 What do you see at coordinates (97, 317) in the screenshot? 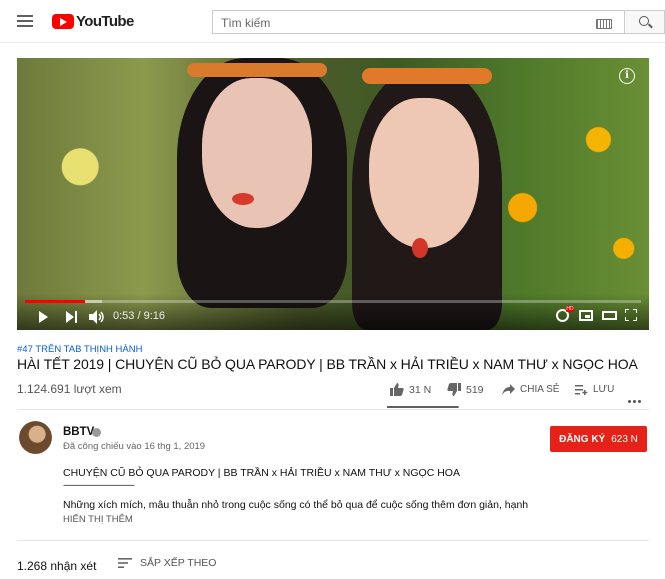
I see `volume-icon` at bounding box center [97, 317].